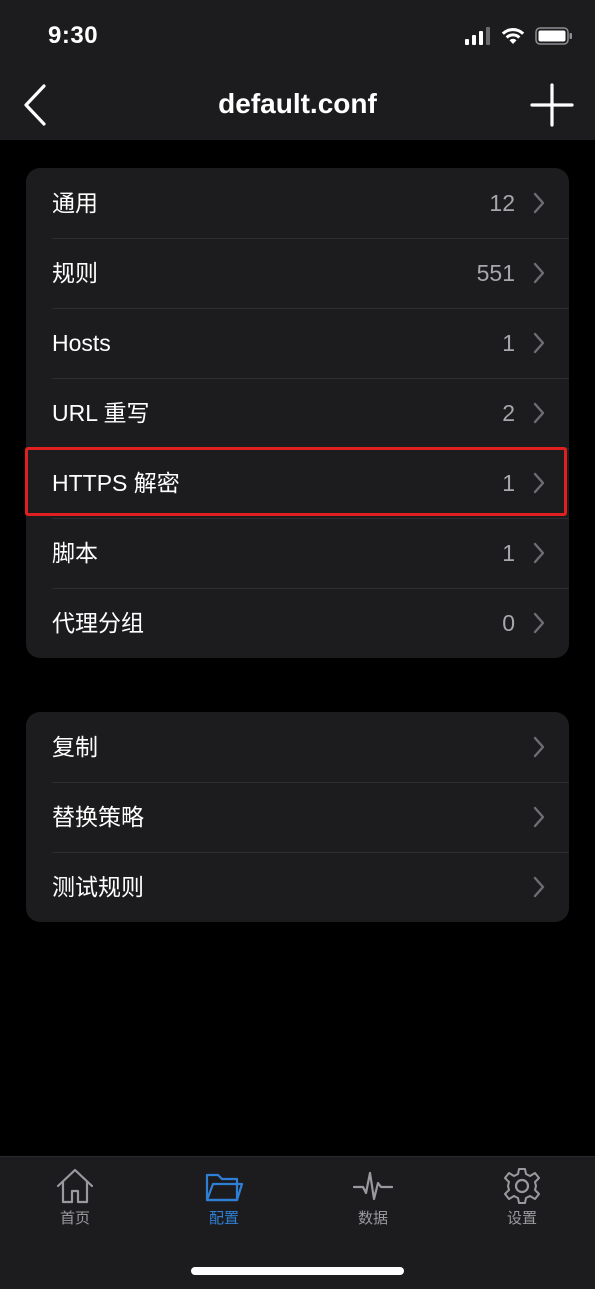 The image size is (595, 1289). What do you see at coordinates (35, 105) in the screenshot?
I see `chevron-left-icon` at bounding box center [35, 105].